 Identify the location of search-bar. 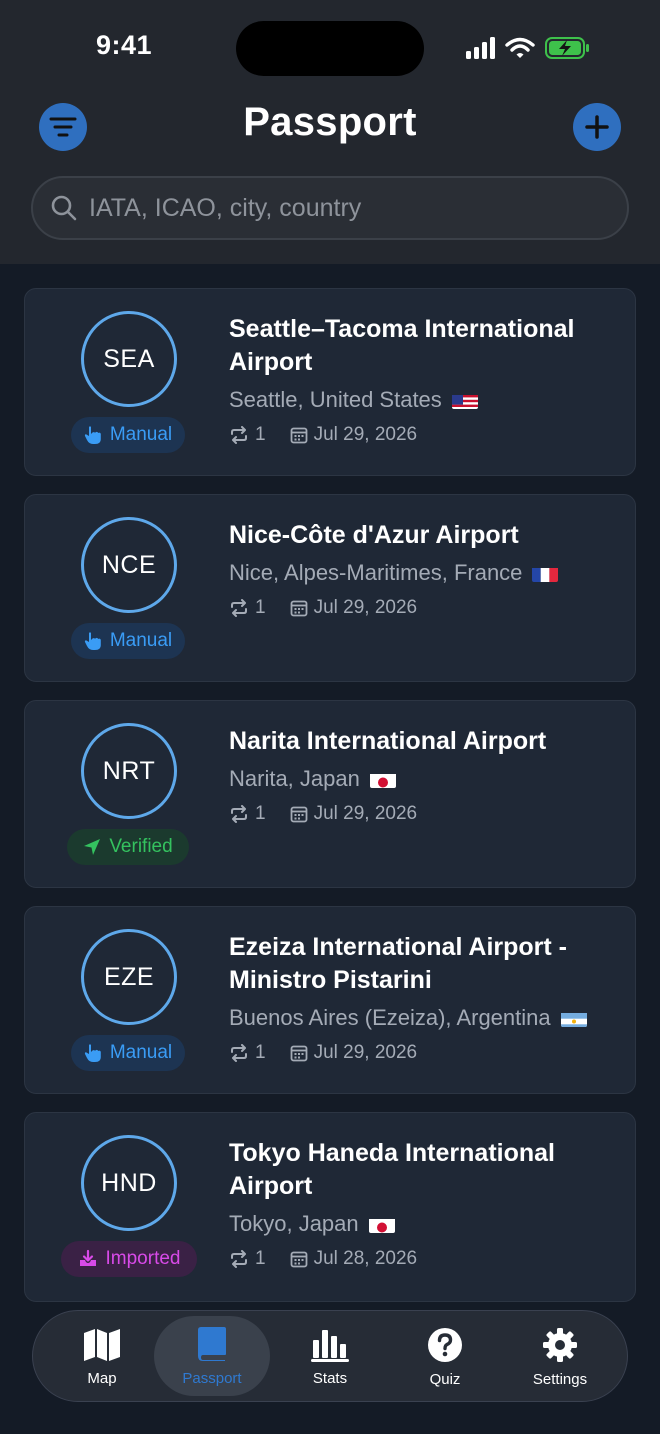
(330, 208).